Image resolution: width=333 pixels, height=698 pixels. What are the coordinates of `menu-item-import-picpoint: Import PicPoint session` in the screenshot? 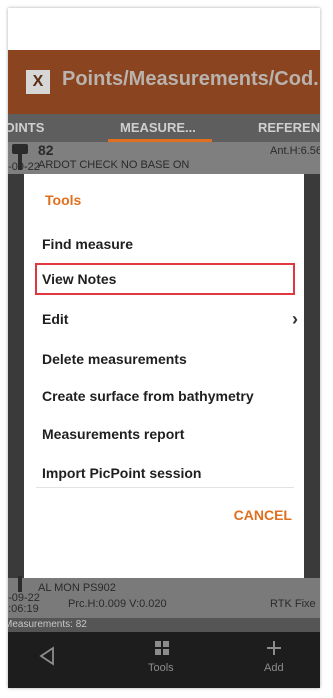 It's located at (165, 473).